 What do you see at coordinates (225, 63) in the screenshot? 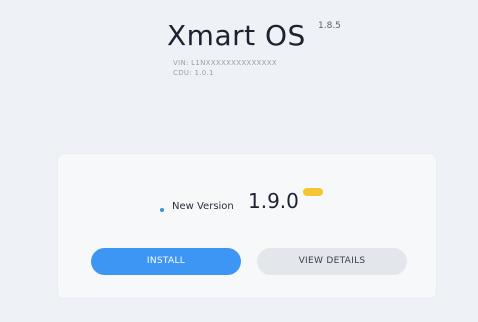
I see `vin-info: VIN: L1NXXXXXXXXXXXXXX` at bounding box center [225, 63].